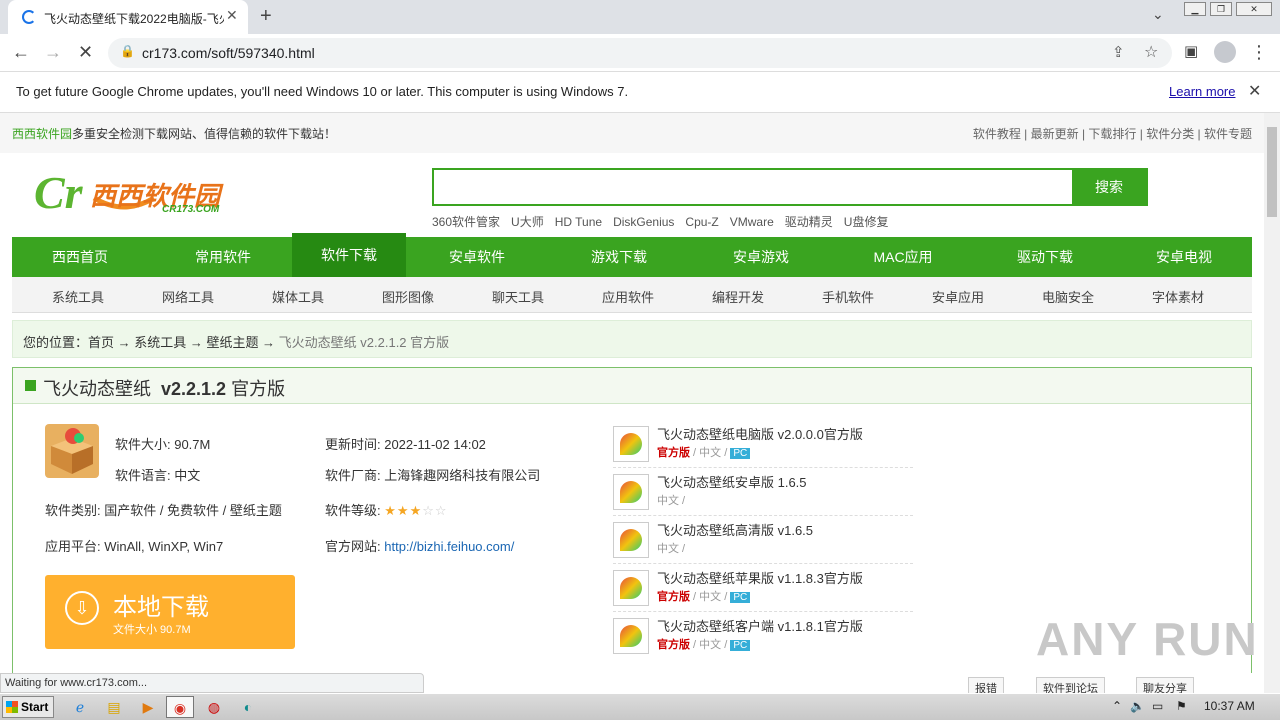 The width and height of the screenshot is (1280, 720). Describe the element at coordinates (1158, 14) in the screenshot. I see `tab-search-chevron-icon: ⌄` at that location.